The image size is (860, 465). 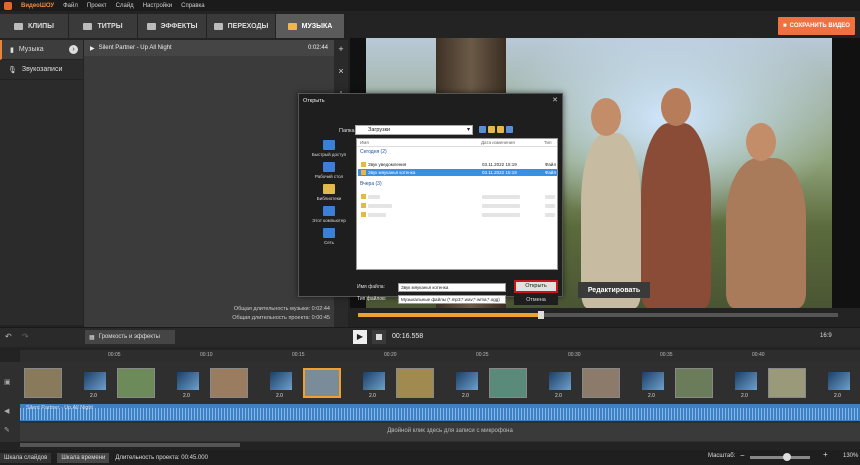 I want to click on tab-timeline-view: Шкала времени, so click(x=83, y=457).